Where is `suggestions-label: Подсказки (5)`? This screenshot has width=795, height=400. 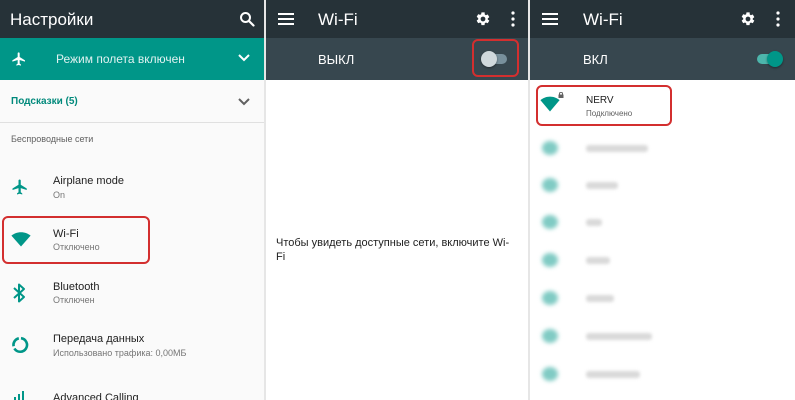
suggestions-label: Подсказки (5) is located at coordinates (44, 101).